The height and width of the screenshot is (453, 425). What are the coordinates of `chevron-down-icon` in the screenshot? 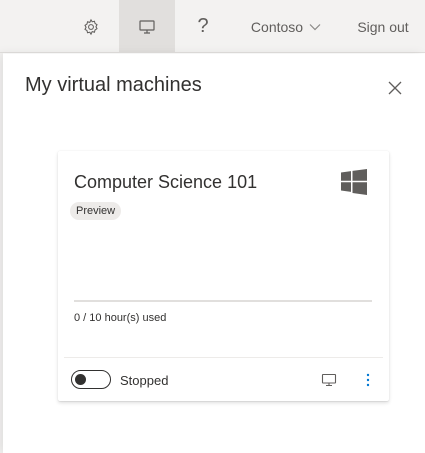 It's located at (315, 26).